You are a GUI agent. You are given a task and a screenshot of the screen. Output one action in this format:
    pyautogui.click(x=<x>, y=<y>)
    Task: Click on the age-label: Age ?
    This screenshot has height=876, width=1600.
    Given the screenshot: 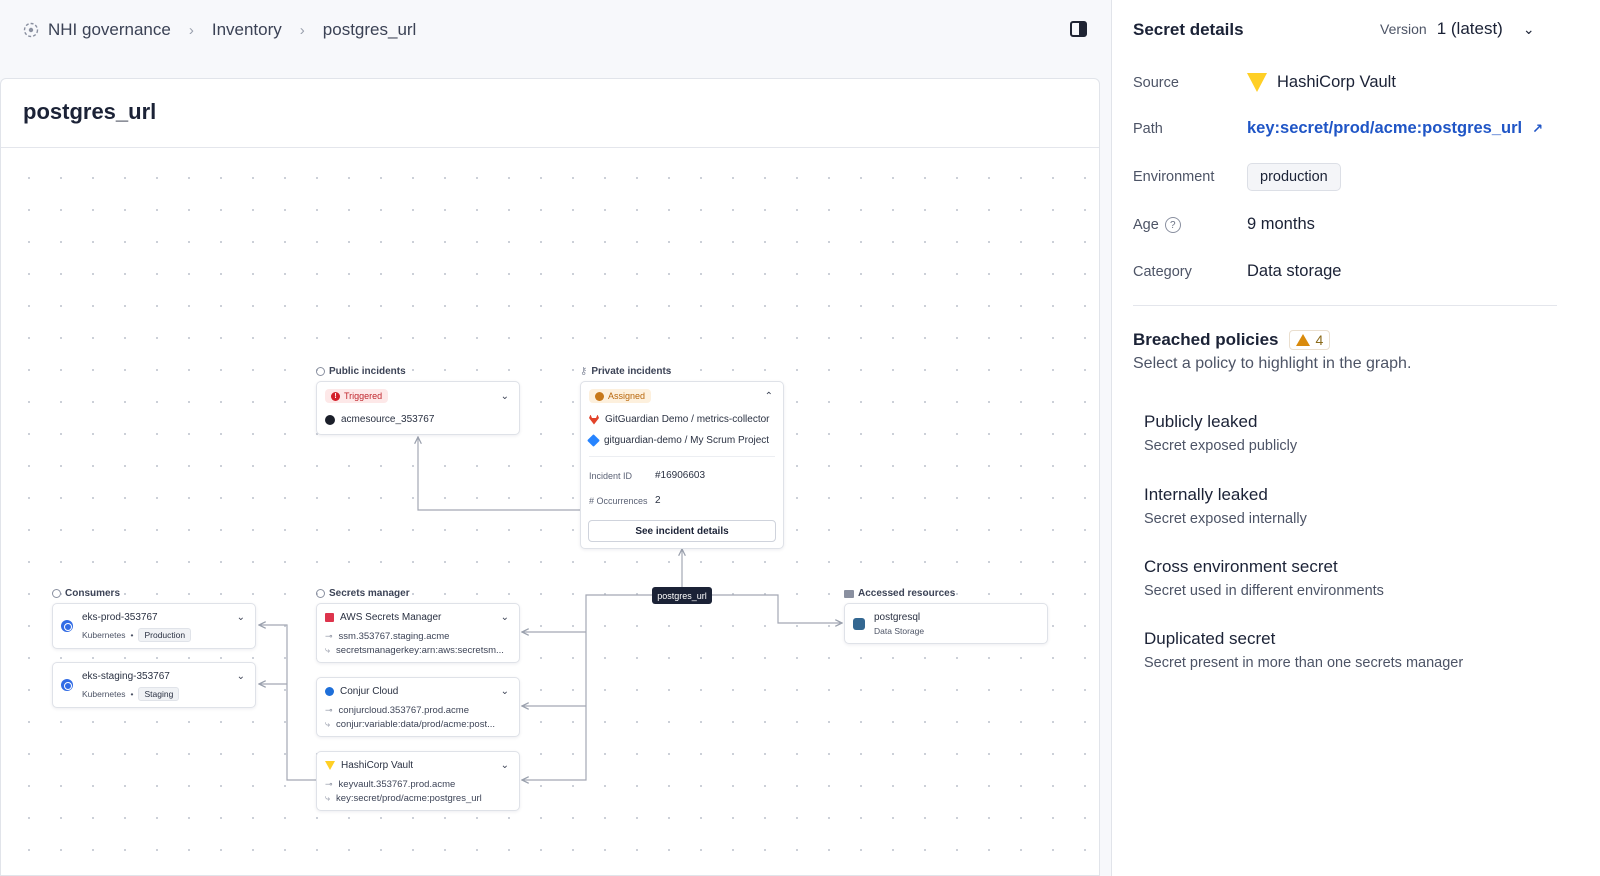 What is the action you would take?
    pyautogui.click(x=1157, y=225)
    